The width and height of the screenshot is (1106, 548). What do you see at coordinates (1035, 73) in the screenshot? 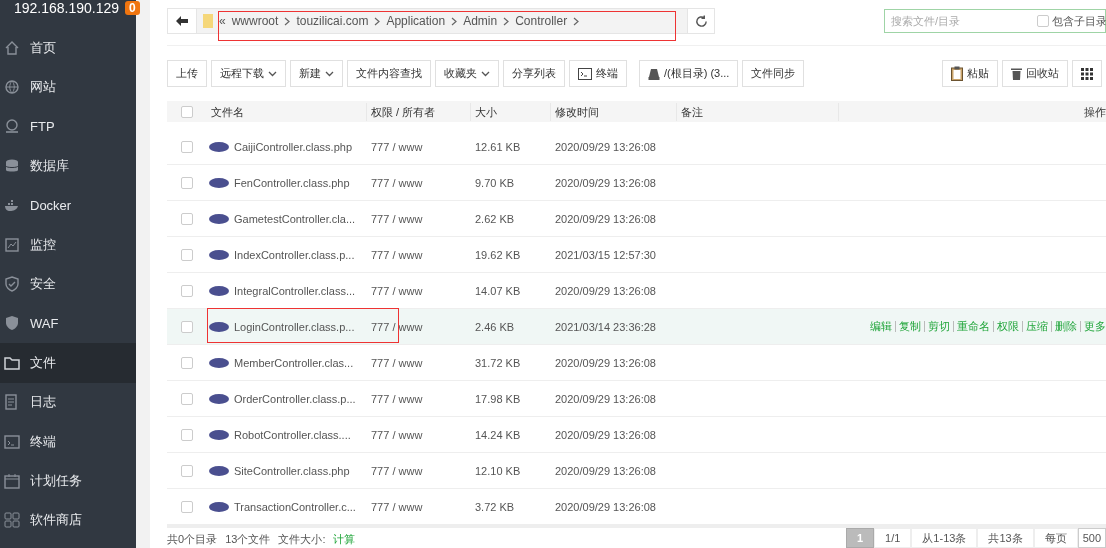
I see `toolbar-button: 回收站` at bounding box center [1035, 73].